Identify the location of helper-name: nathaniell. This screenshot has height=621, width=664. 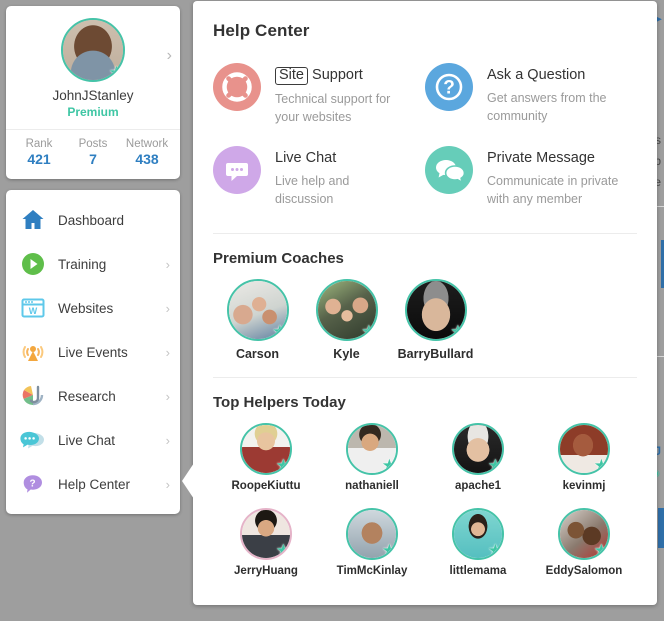
(372, 485).